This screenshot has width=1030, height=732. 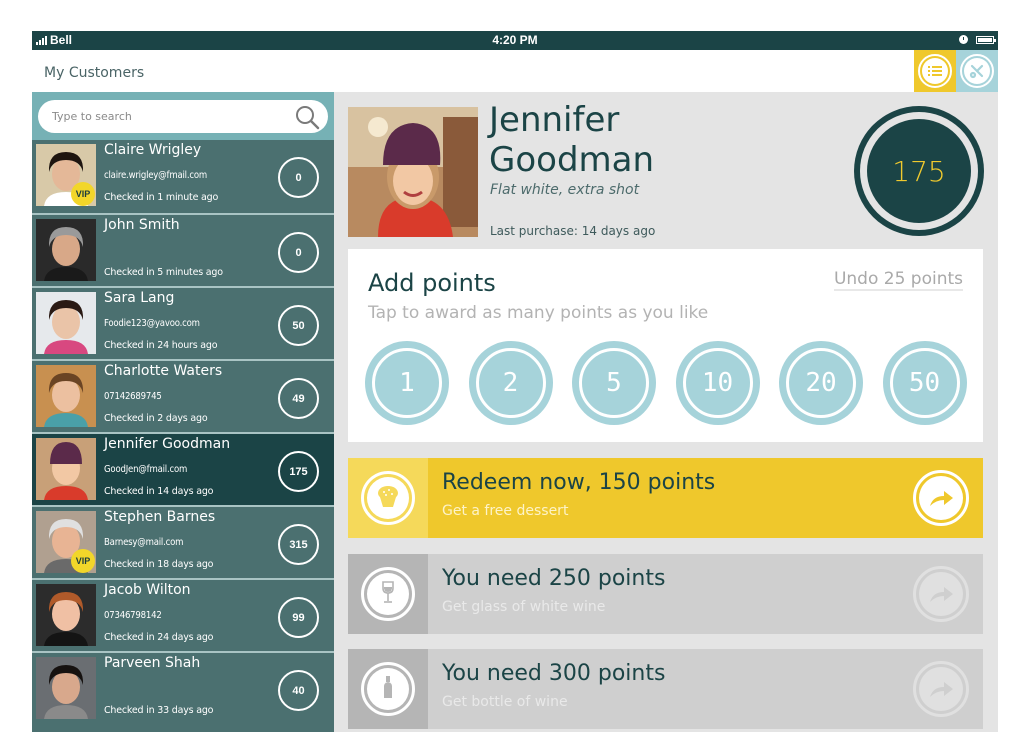 I want to click on wine-bottle-icon, so click(x=388, y=689).